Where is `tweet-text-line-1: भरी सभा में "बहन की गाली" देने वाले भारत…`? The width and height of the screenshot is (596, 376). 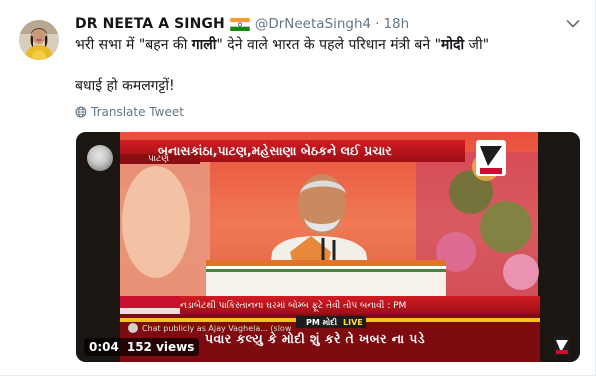 tweet-text-line-1: भरी सभा में "बहन की गाली" देने वाले भारत… is located at coordinates (282, 44).